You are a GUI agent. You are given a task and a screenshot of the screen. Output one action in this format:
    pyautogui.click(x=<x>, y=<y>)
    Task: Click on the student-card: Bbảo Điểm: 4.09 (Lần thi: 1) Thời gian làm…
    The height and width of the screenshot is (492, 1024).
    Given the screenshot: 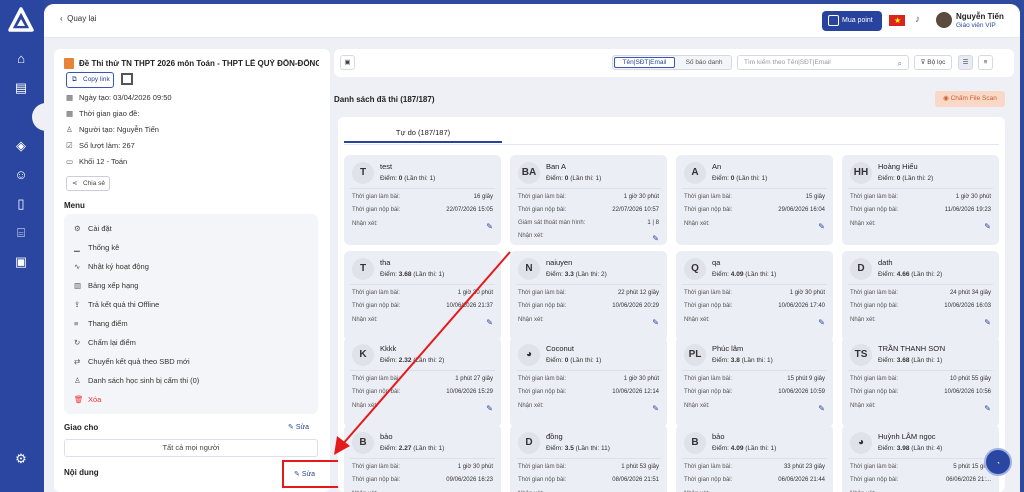 What is the action you would take?
    pyautogui.click(x=754, y=458)
    